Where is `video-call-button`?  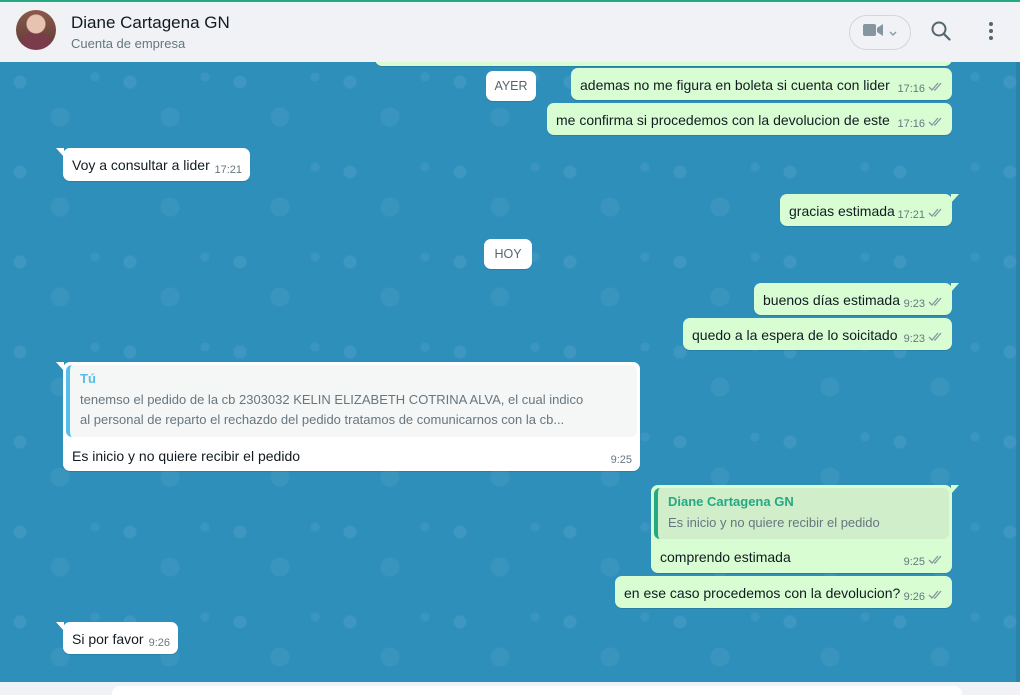
video-call-button is located at coordinates (880, 32).